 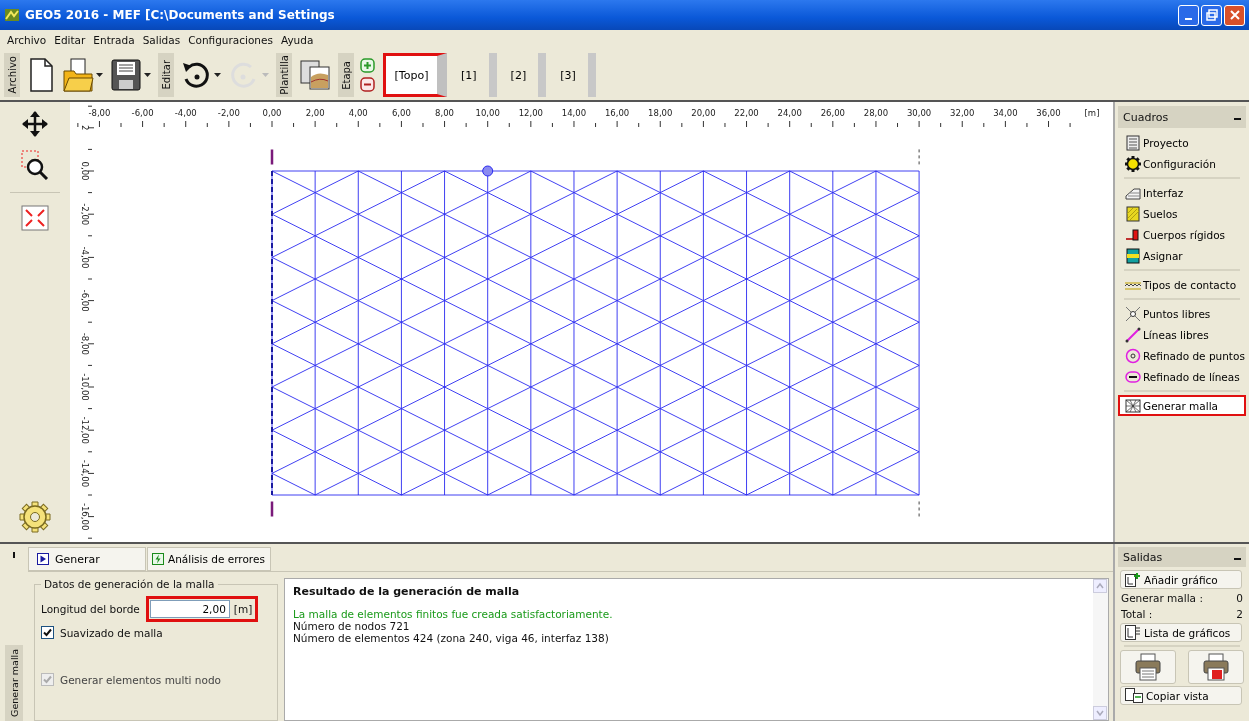 I want to click on print-pdf-button, so click(x=1216, y=667).